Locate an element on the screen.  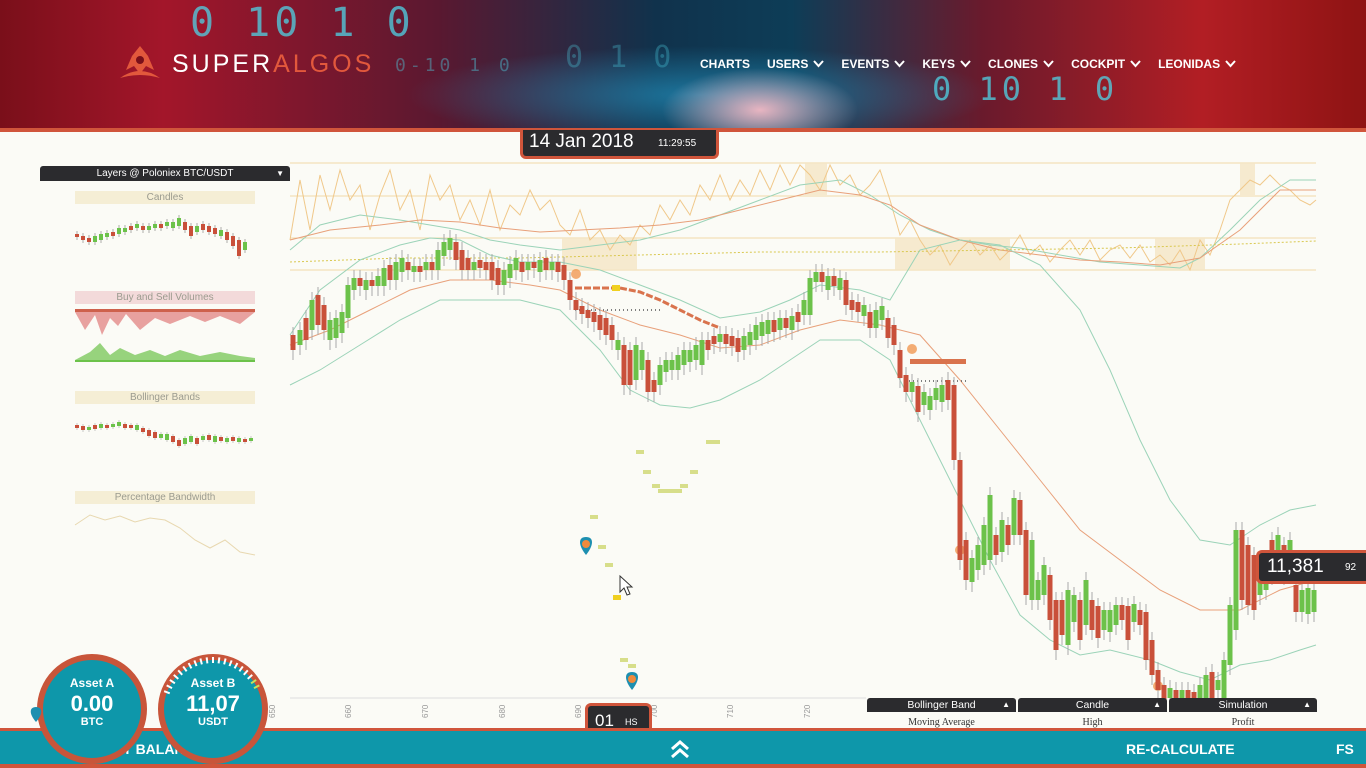
nav-users: USERS is located at coordinates (796, 64).